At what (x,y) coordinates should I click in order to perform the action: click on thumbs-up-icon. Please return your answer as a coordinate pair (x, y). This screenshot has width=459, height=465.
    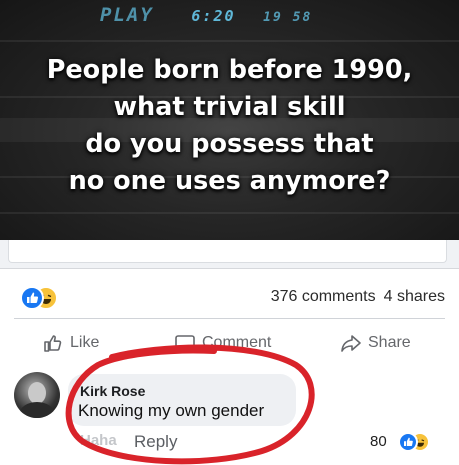
    Looking at the image, I should click on (53, 343).